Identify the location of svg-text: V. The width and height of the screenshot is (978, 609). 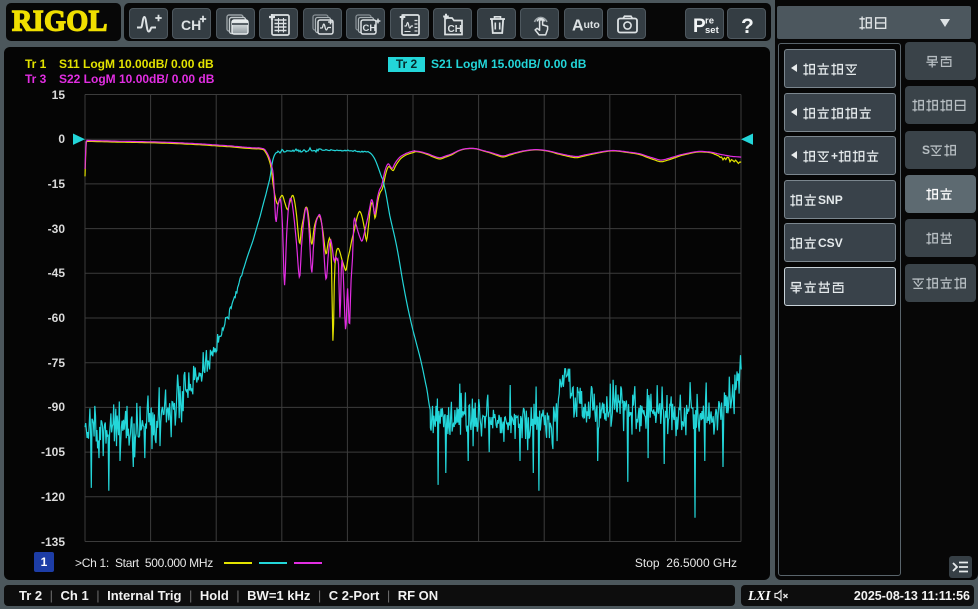
(838, 244).